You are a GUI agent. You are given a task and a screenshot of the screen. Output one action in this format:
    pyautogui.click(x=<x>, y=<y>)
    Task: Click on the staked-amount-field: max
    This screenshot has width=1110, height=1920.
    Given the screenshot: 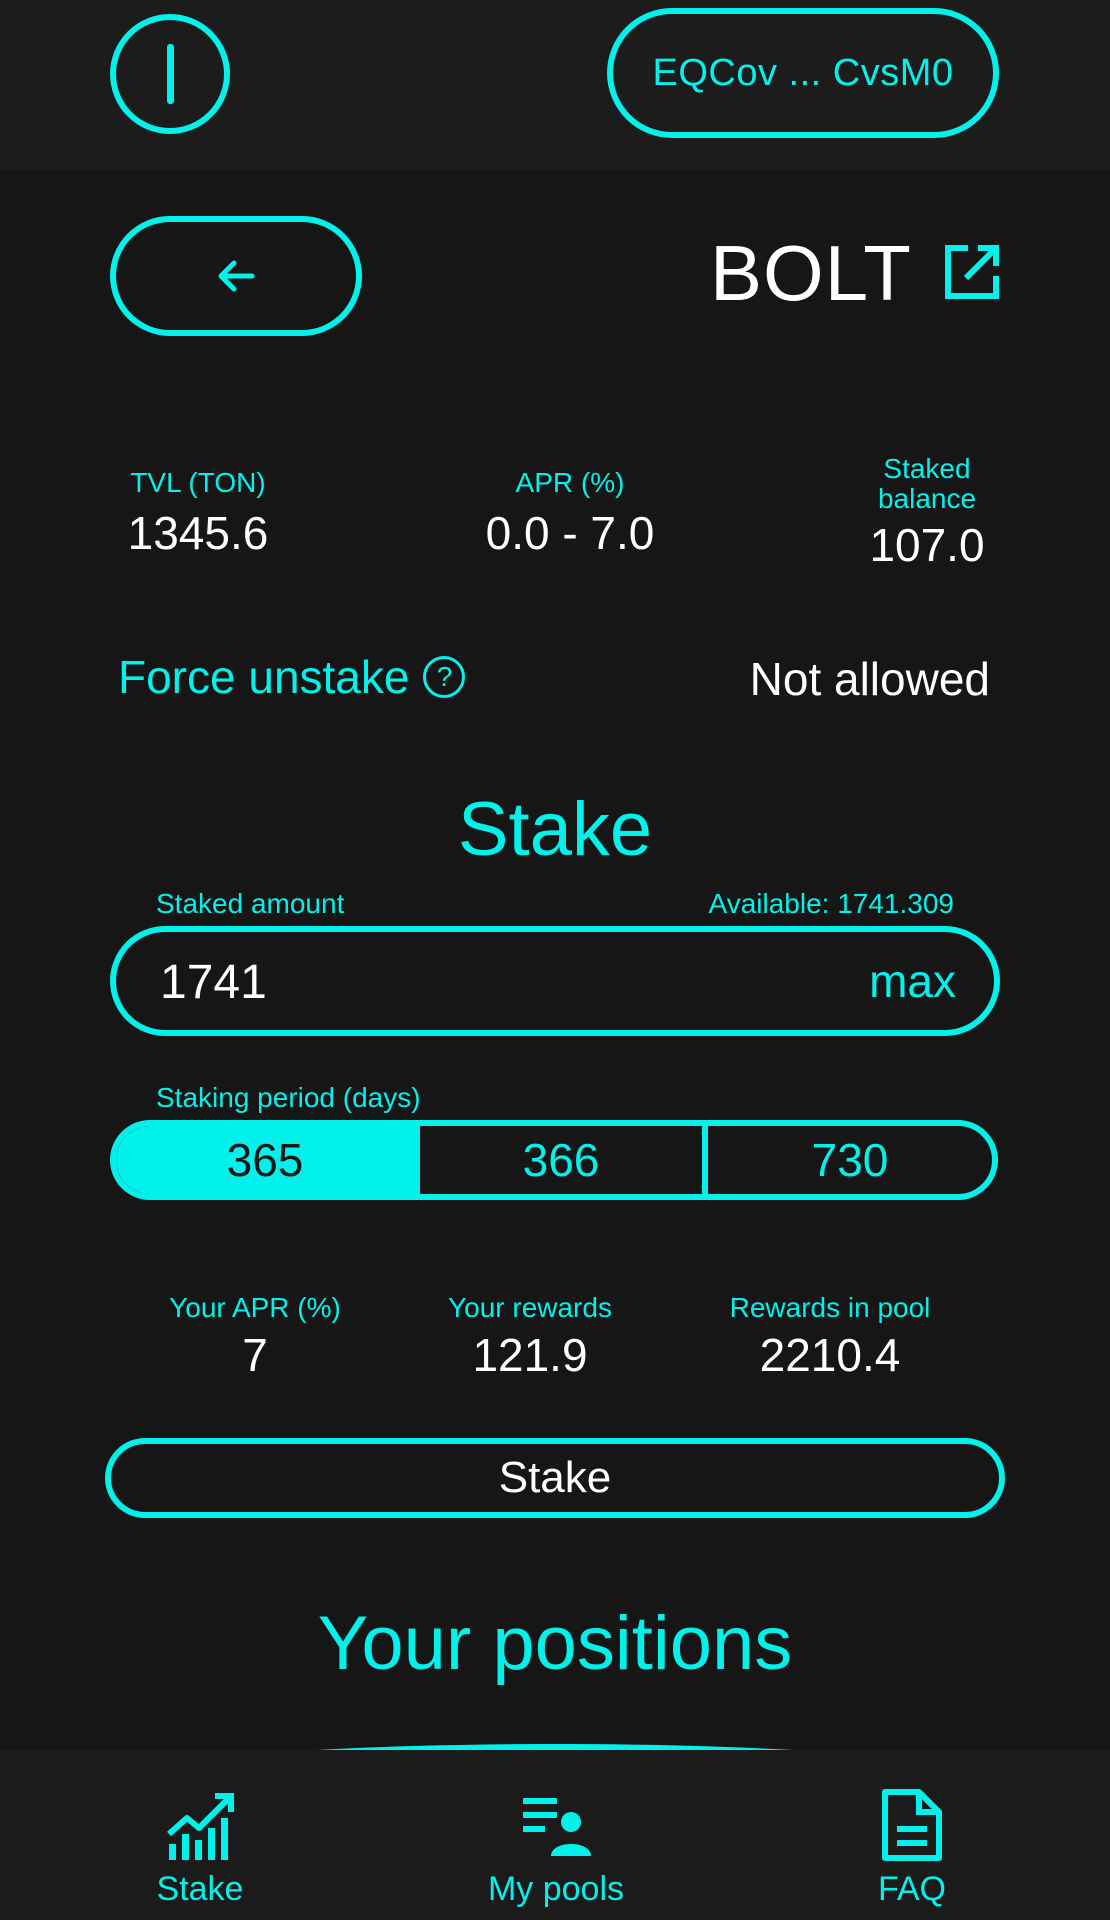 What is the action you would take?
    pyautogui.click(x=555, y=981)
    